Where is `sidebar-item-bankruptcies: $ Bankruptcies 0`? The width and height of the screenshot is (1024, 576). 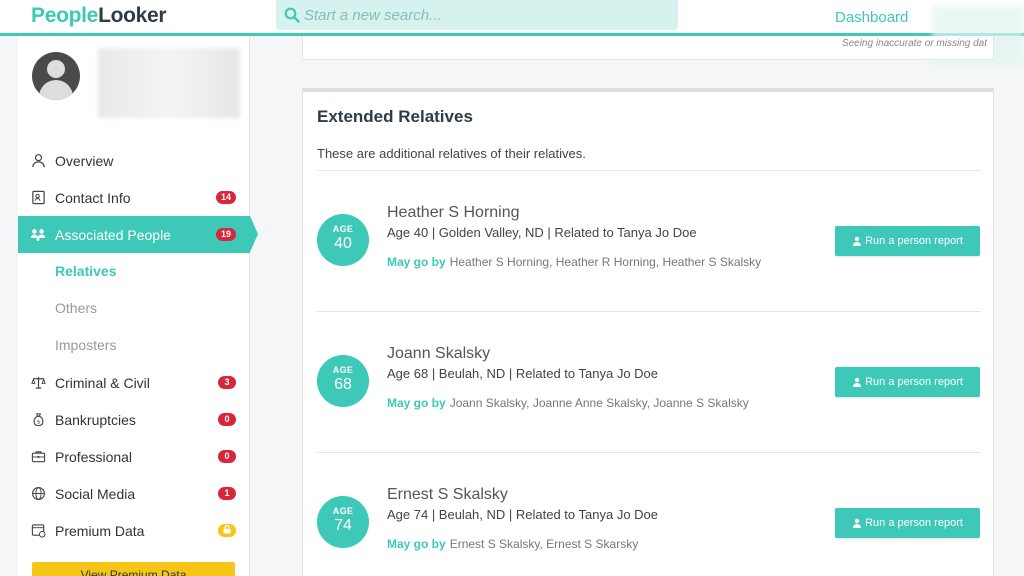 sidebar-item-bankruptcies: $ Bankruptcies 0 is located at coordinates (134, 419).